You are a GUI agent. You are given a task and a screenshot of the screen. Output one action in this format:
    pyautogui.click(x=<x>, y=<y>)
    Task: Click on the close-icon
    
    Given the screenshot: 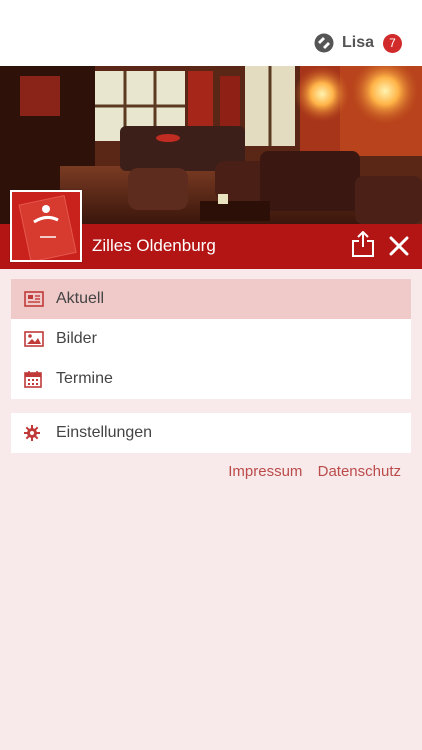 What is the action you would take?
    pyautogui.click(x=399, y=246)
    